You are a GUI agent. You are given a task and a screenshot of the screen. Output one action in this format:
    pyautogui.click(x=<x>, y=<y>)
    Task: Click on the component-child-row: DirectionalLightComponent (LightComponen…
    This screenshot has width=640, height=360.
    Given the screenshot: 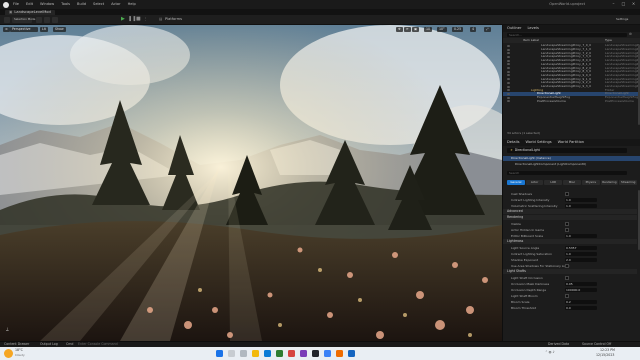 What is the action you would take?
    pyautogui.click(x=571, y=164)
    